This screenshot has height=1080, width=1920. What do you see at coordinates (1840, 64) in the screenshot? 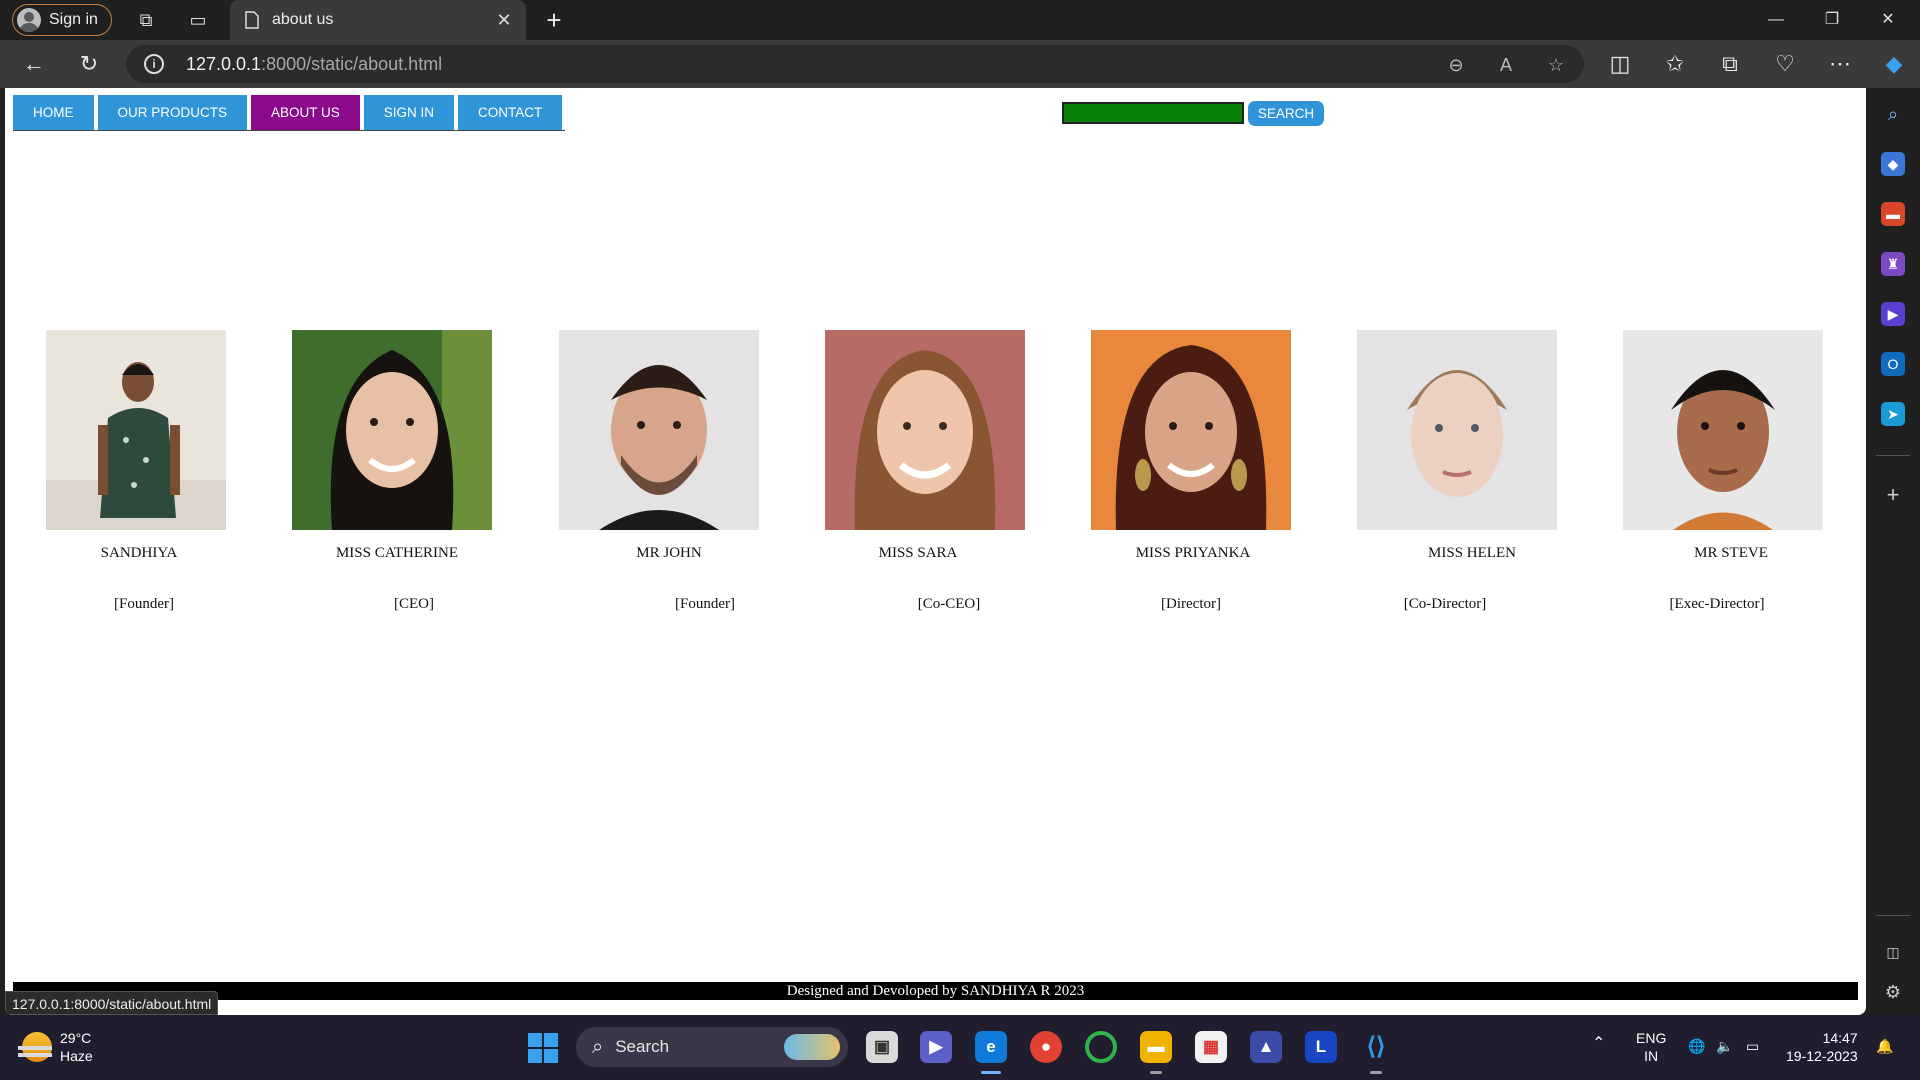
I see `more-menu-icon: ⋯` at bounding box center [1840, 64].